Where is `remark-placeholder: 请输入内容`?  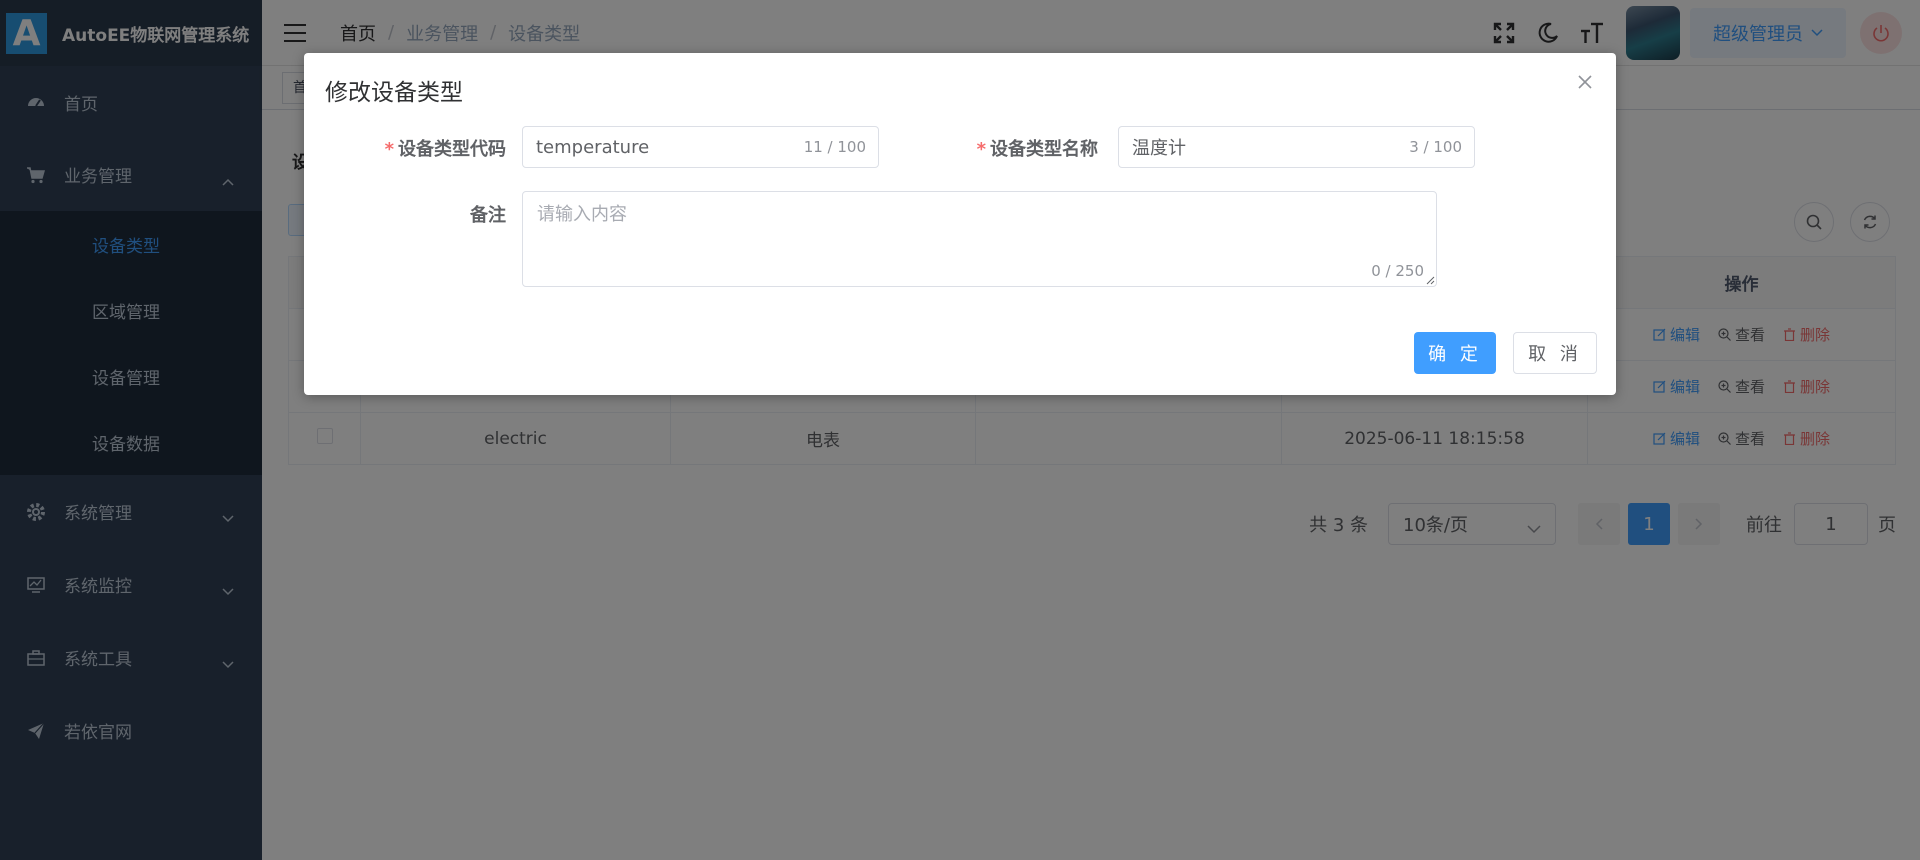 remark-placeholder: 请输入内容 is located at coordinates (582, 214).